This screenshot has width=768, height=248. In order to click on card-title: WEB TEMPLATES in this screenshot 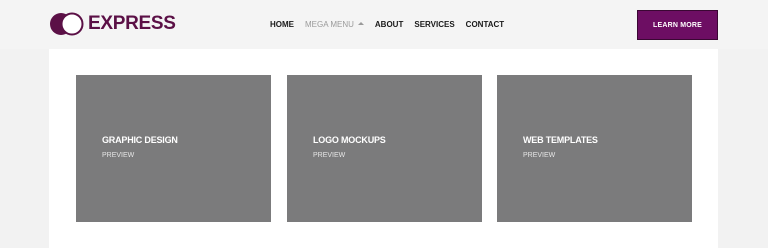, I will do `click(560, 140)`.